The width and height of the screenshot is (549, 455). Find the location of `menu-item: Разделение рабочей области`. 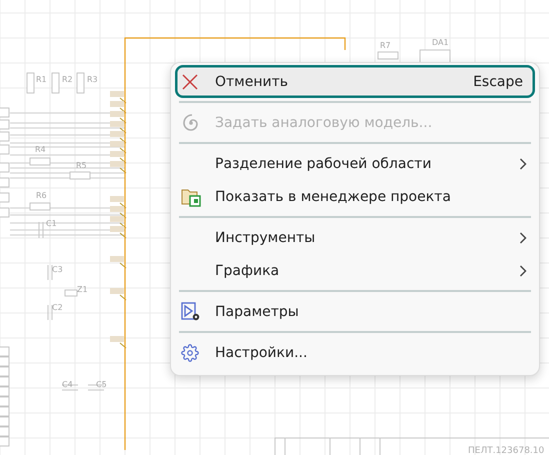

menu-item: Разделение рабочей области is located at coordinates (355, 163).